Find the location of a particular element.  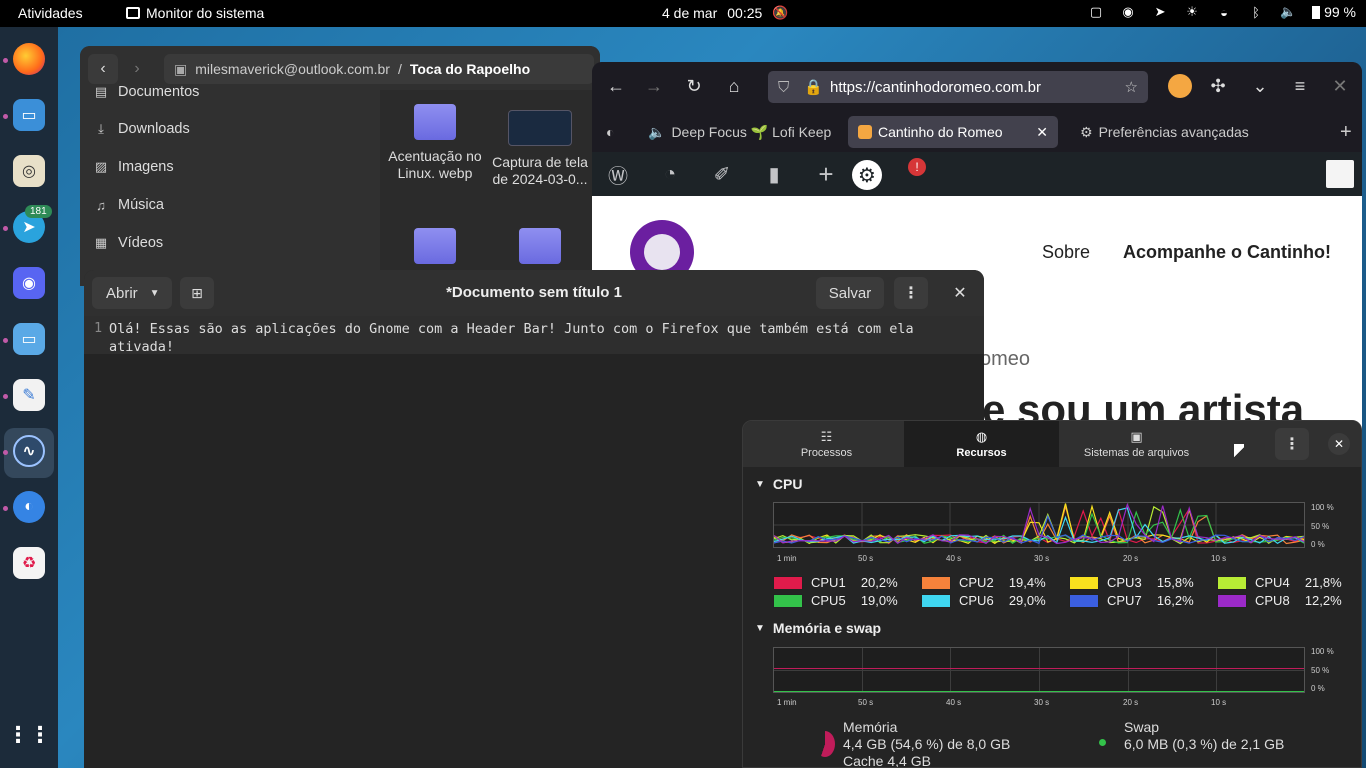

discord-icon: ◉ is located at coordinates (1128, 12).